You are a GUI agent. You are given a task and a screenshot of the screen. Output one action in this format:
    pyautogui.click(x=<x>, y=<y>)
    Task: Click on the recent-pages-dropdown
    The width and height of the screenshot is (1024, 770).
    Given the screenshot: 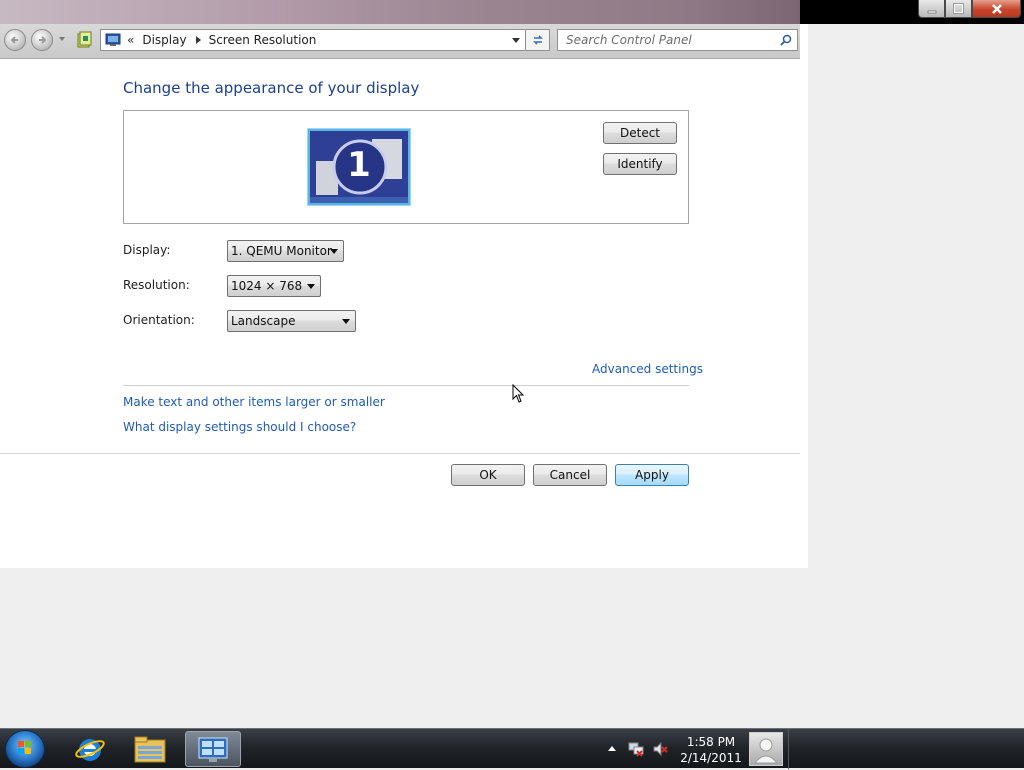 What is the action you would take?
    pyautogui.click(x=62, y=39)
    